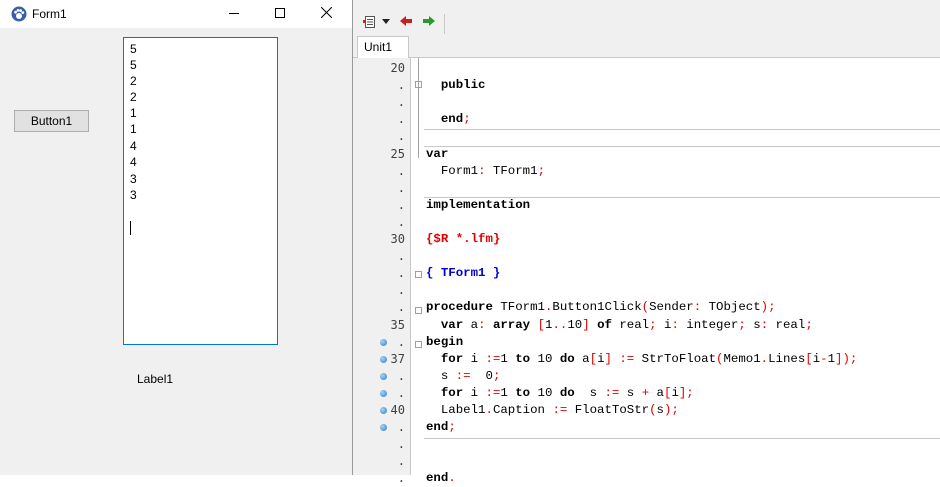 The height and width of the screenshot is (487, 940). I want to click on code-line: for i :=1 to 10 do s := s + a[i];, so click(560, 393).